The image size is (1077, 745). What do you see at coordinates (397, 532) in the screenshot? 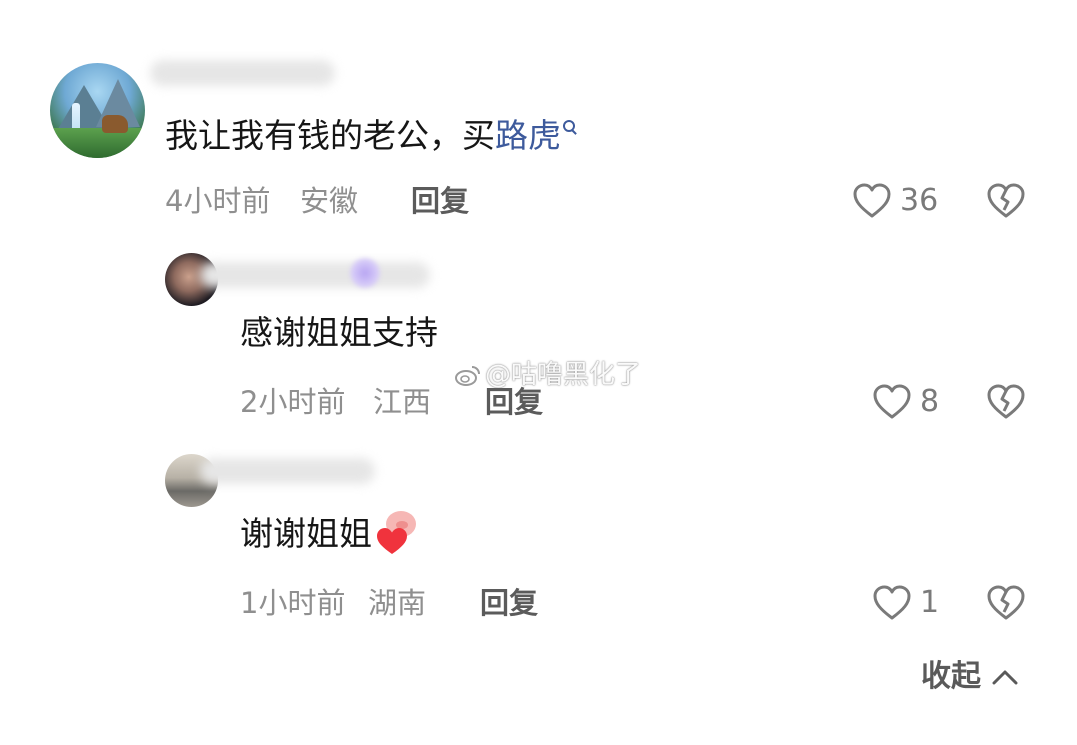
I see `pig-heart-emoji` at bounding box center [397, 532].